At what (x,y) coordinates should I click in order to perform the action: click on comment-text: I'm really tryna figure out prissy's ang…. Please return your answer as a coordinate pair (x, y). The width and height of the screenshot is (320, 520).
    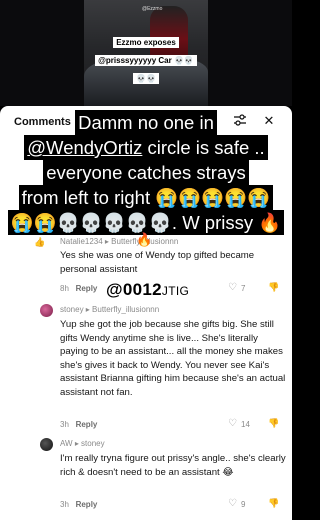
    Looking at the image, I should click on (173, 465).